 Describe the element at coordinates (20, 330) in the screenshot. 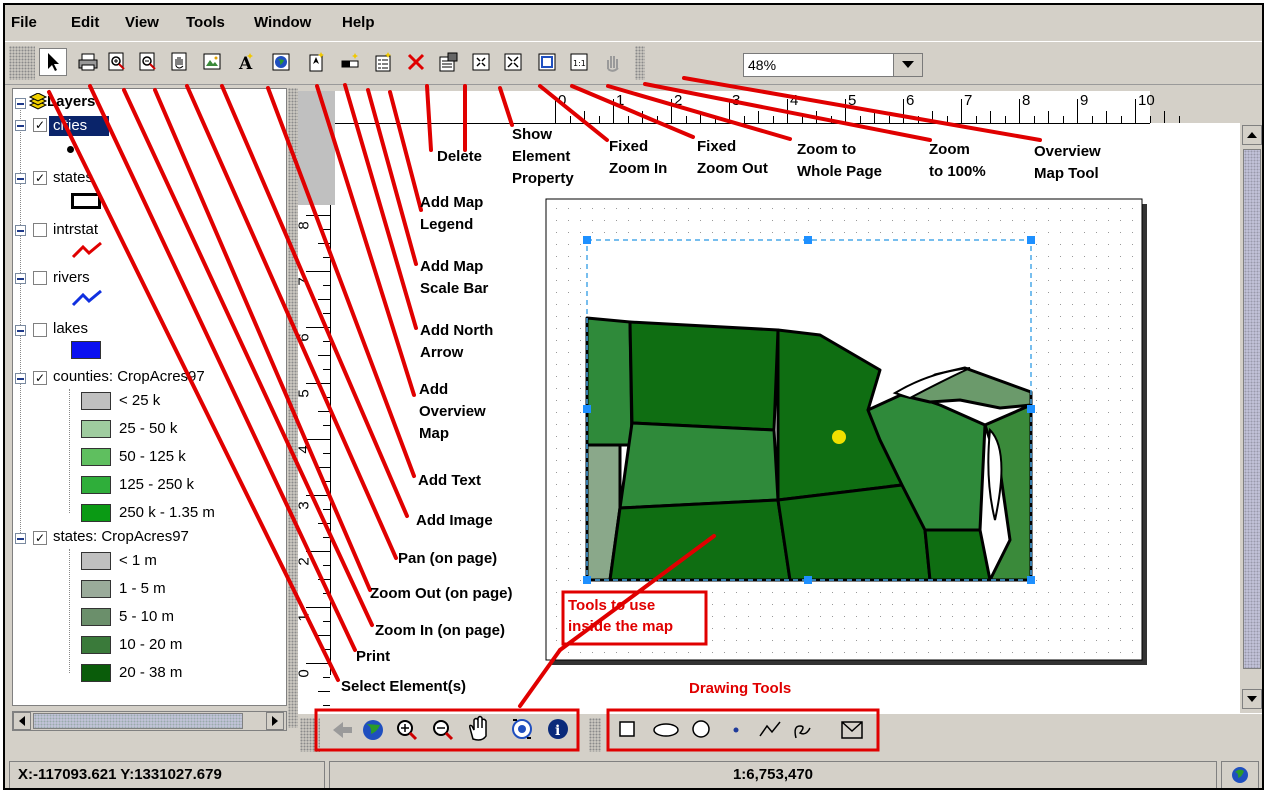

I see `layer-lakes-collapse` at that location.